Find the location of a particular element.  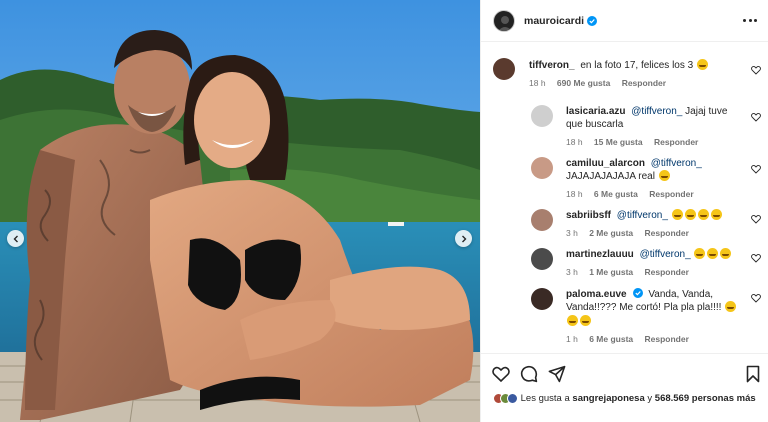

comment-text: JAJAJAJAJAJA real is located at coordinates (610, 176).